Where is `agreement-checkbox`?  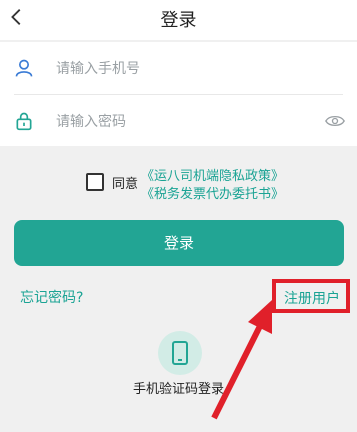
agreement-checkbox is located at coordinates (95, 182).